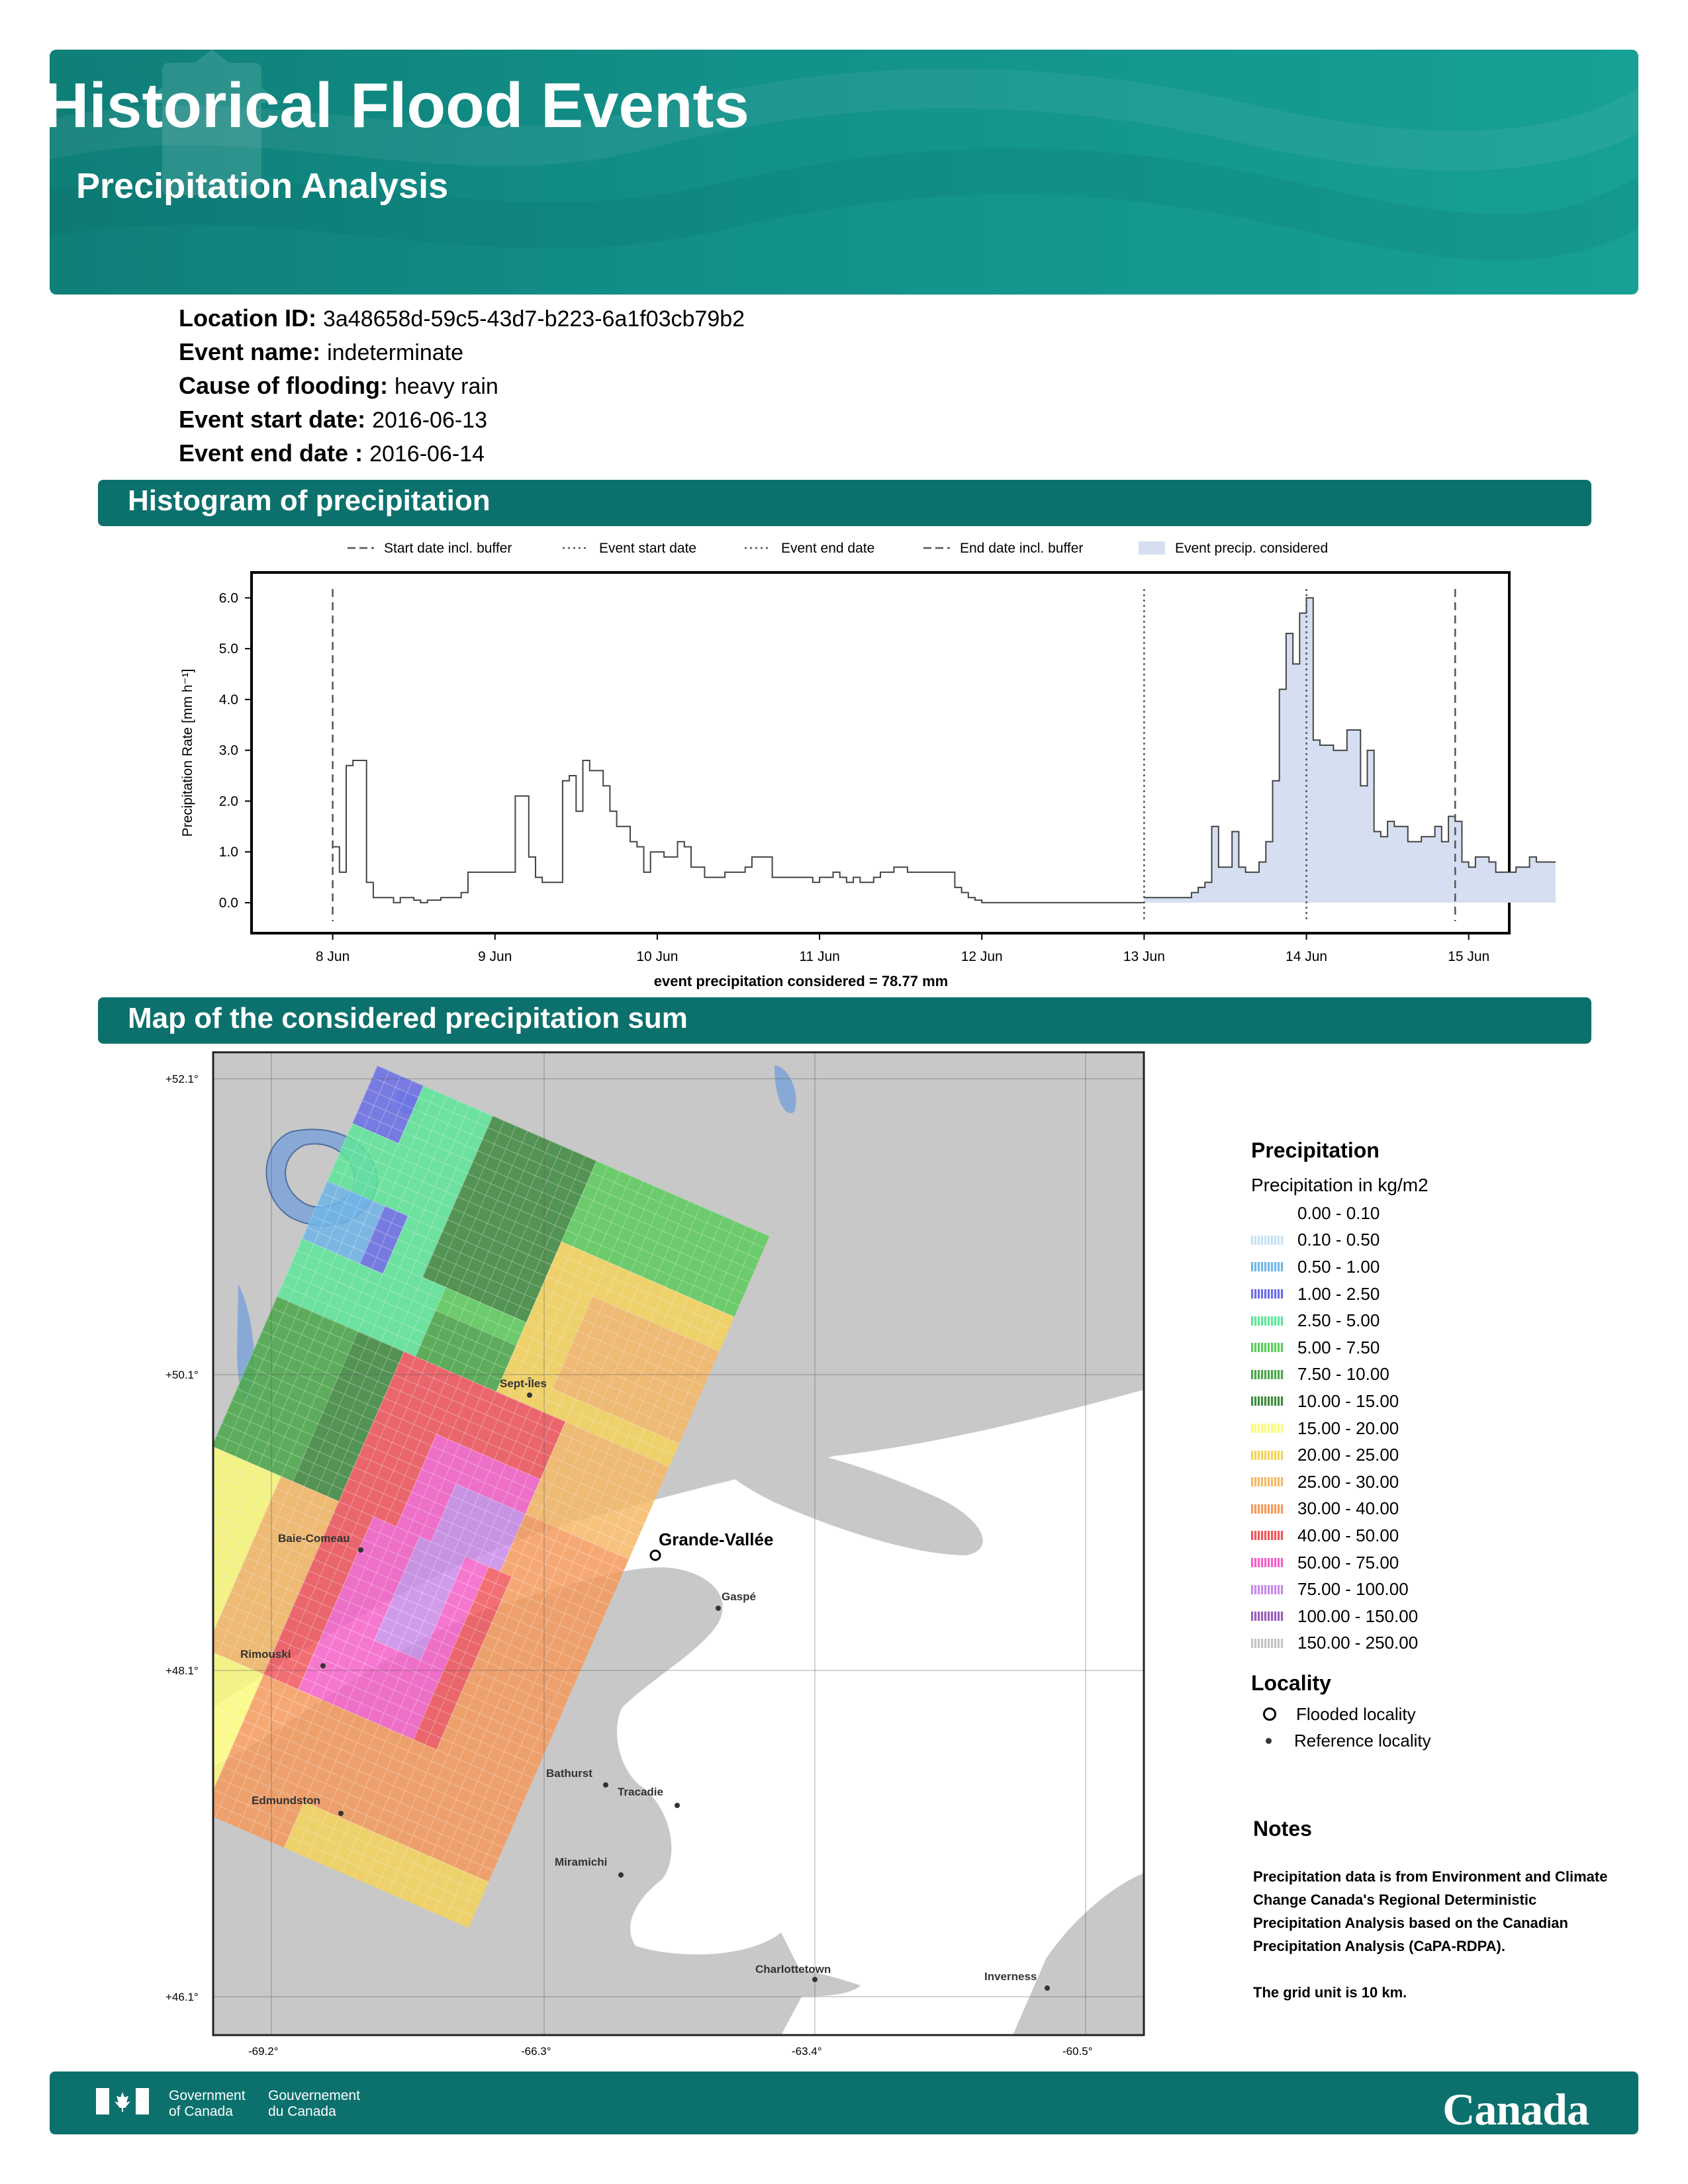 This screenshot has width=1688, height=2184. I want to click on reference-locality-label: Sept-Îles, so click(523, 1383).